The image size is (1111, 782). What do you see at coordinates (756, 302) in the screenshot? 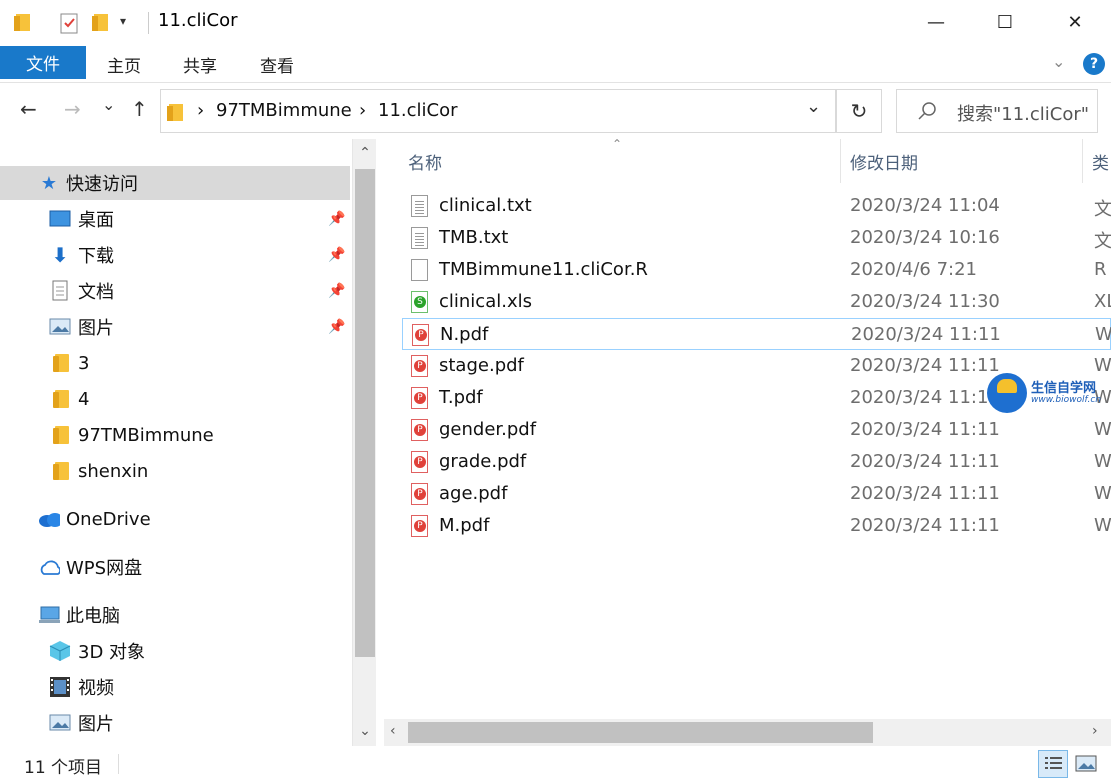
I see `file-row: clinical.xls 2020/3/24 11:30 XL` at bounding box center [756, 302].